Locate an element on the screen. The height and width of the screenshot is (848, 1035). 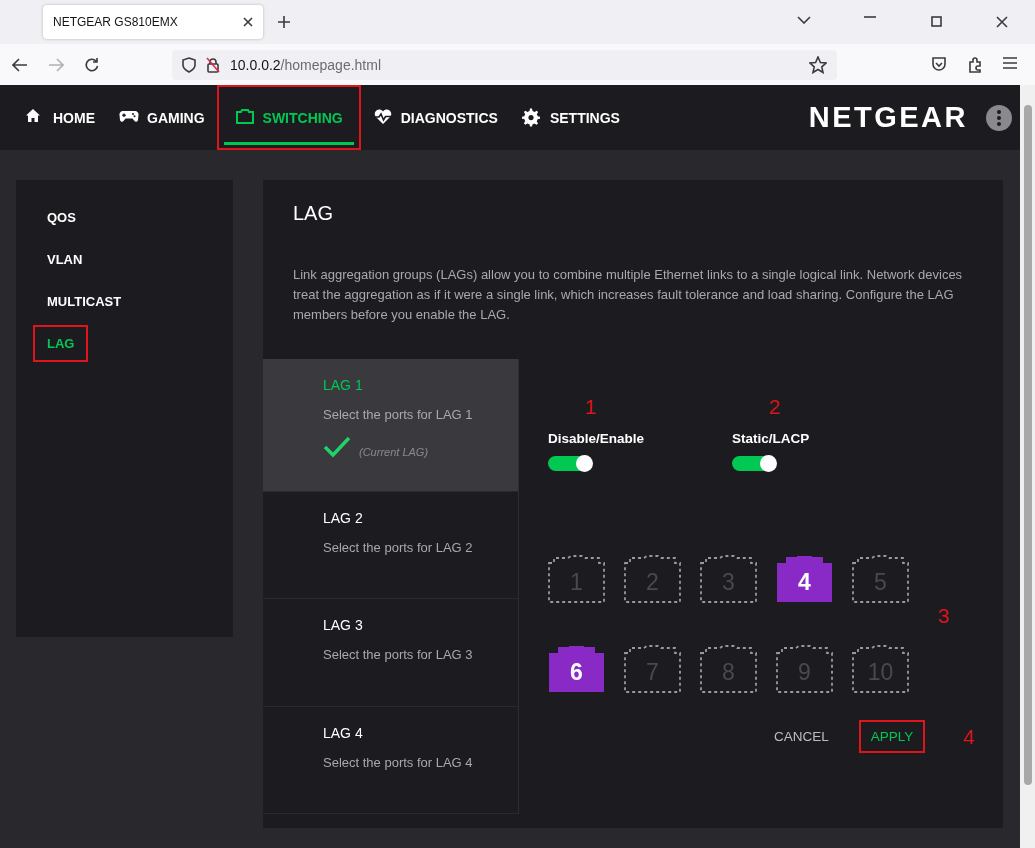
sidebar-item: QOS is located at coordinates (61, 217).